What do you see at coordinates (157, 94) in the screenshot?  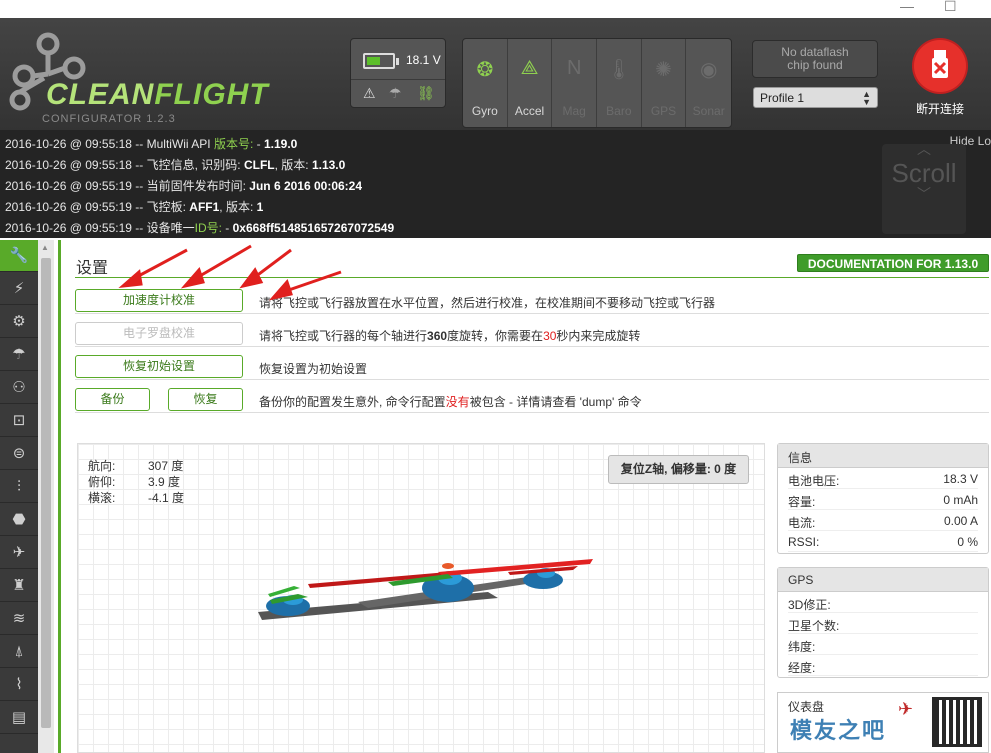 I see `logo-wordmark: CLEANFLIGHT` at bounding box center [157, 94].